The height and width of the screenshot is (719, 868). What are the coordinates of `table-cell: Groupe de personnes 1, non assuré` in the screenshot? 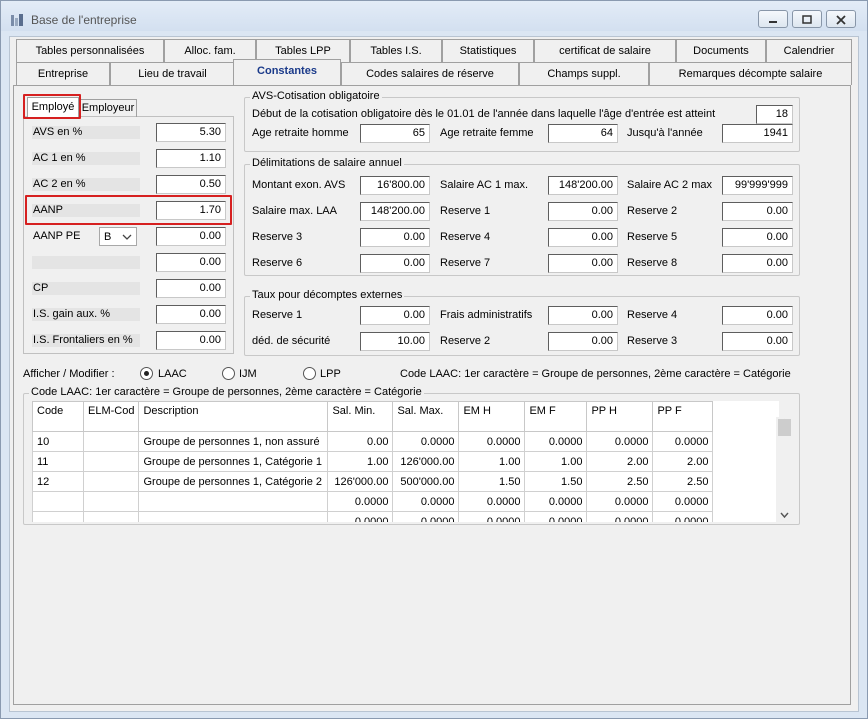 It's located at (233, 441).